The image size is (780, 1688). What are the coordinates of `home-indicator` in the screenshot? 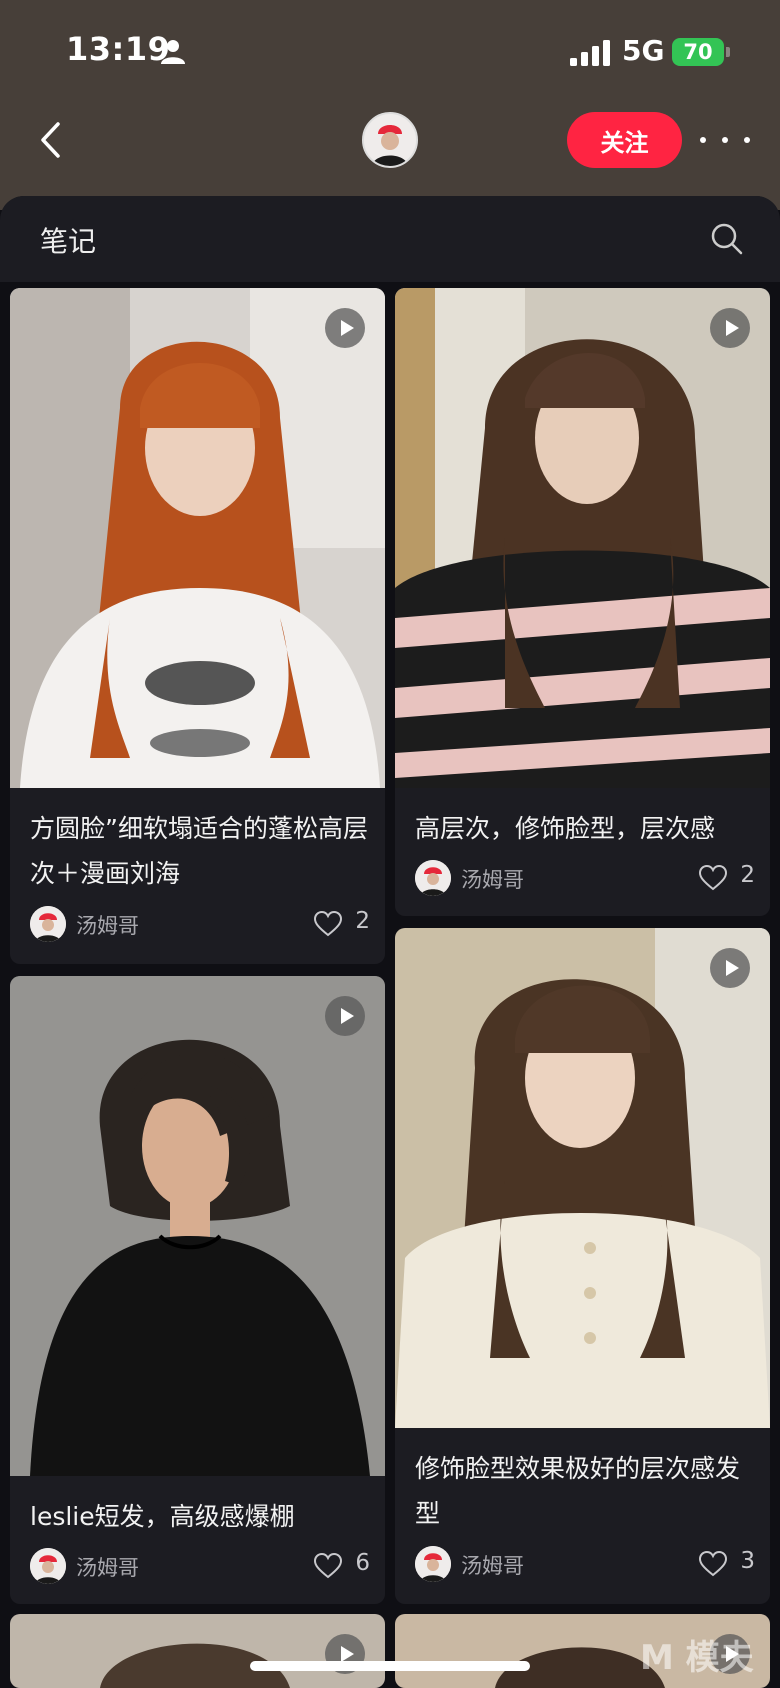 It's located at (390, 1666).